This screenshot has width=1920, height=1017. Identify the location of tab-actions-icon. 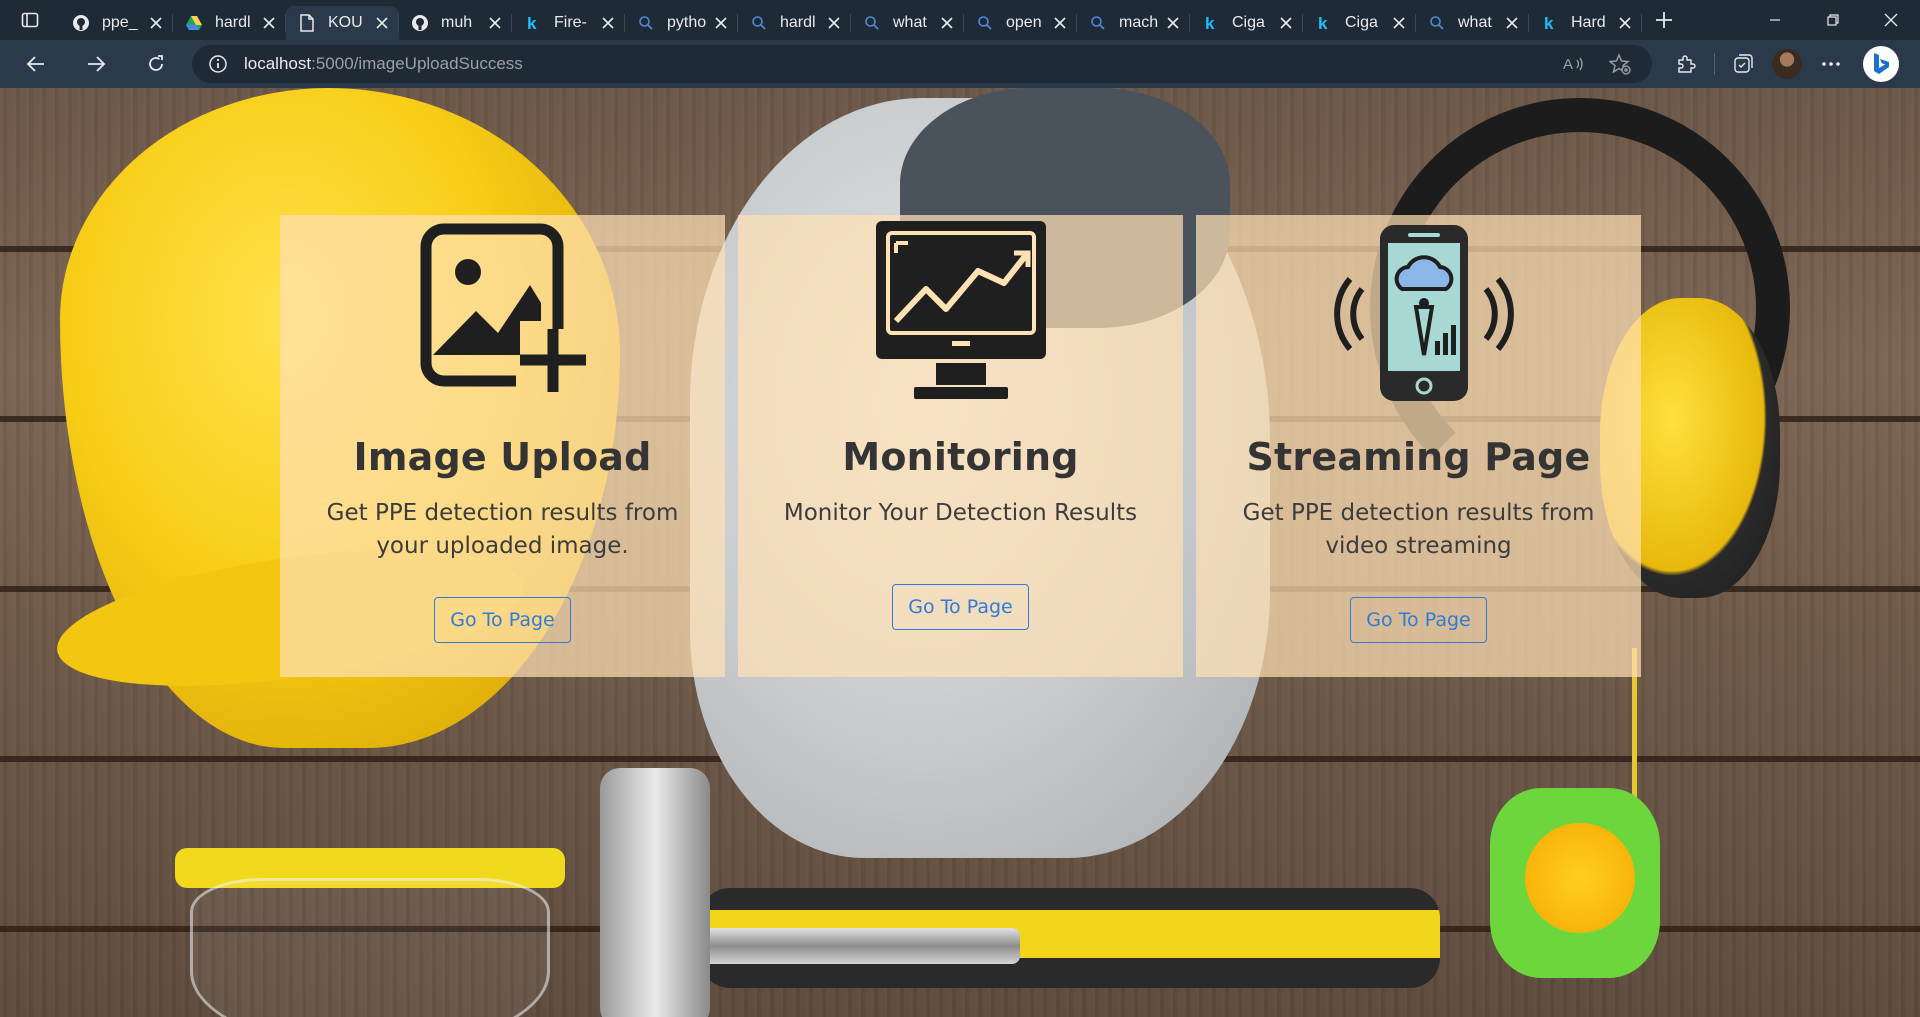
(30, 20).